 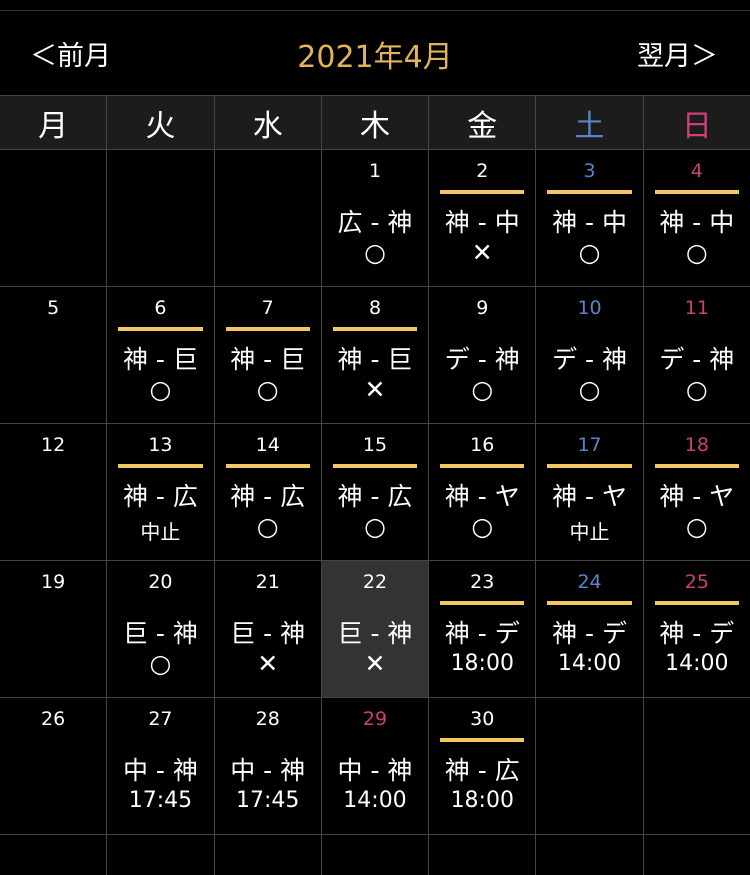 I want to click on day-cell-16: 16 神 - ヤ ○, so click(x=483, y=492).